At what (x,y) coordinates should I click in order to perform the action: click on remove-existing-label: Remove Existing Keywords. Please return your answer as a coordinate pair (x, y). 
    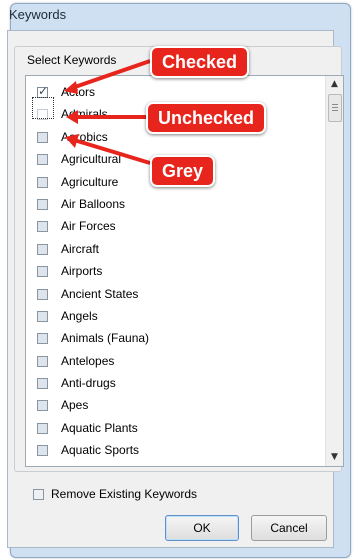
    Looking at the image, I should click on (124, 494).